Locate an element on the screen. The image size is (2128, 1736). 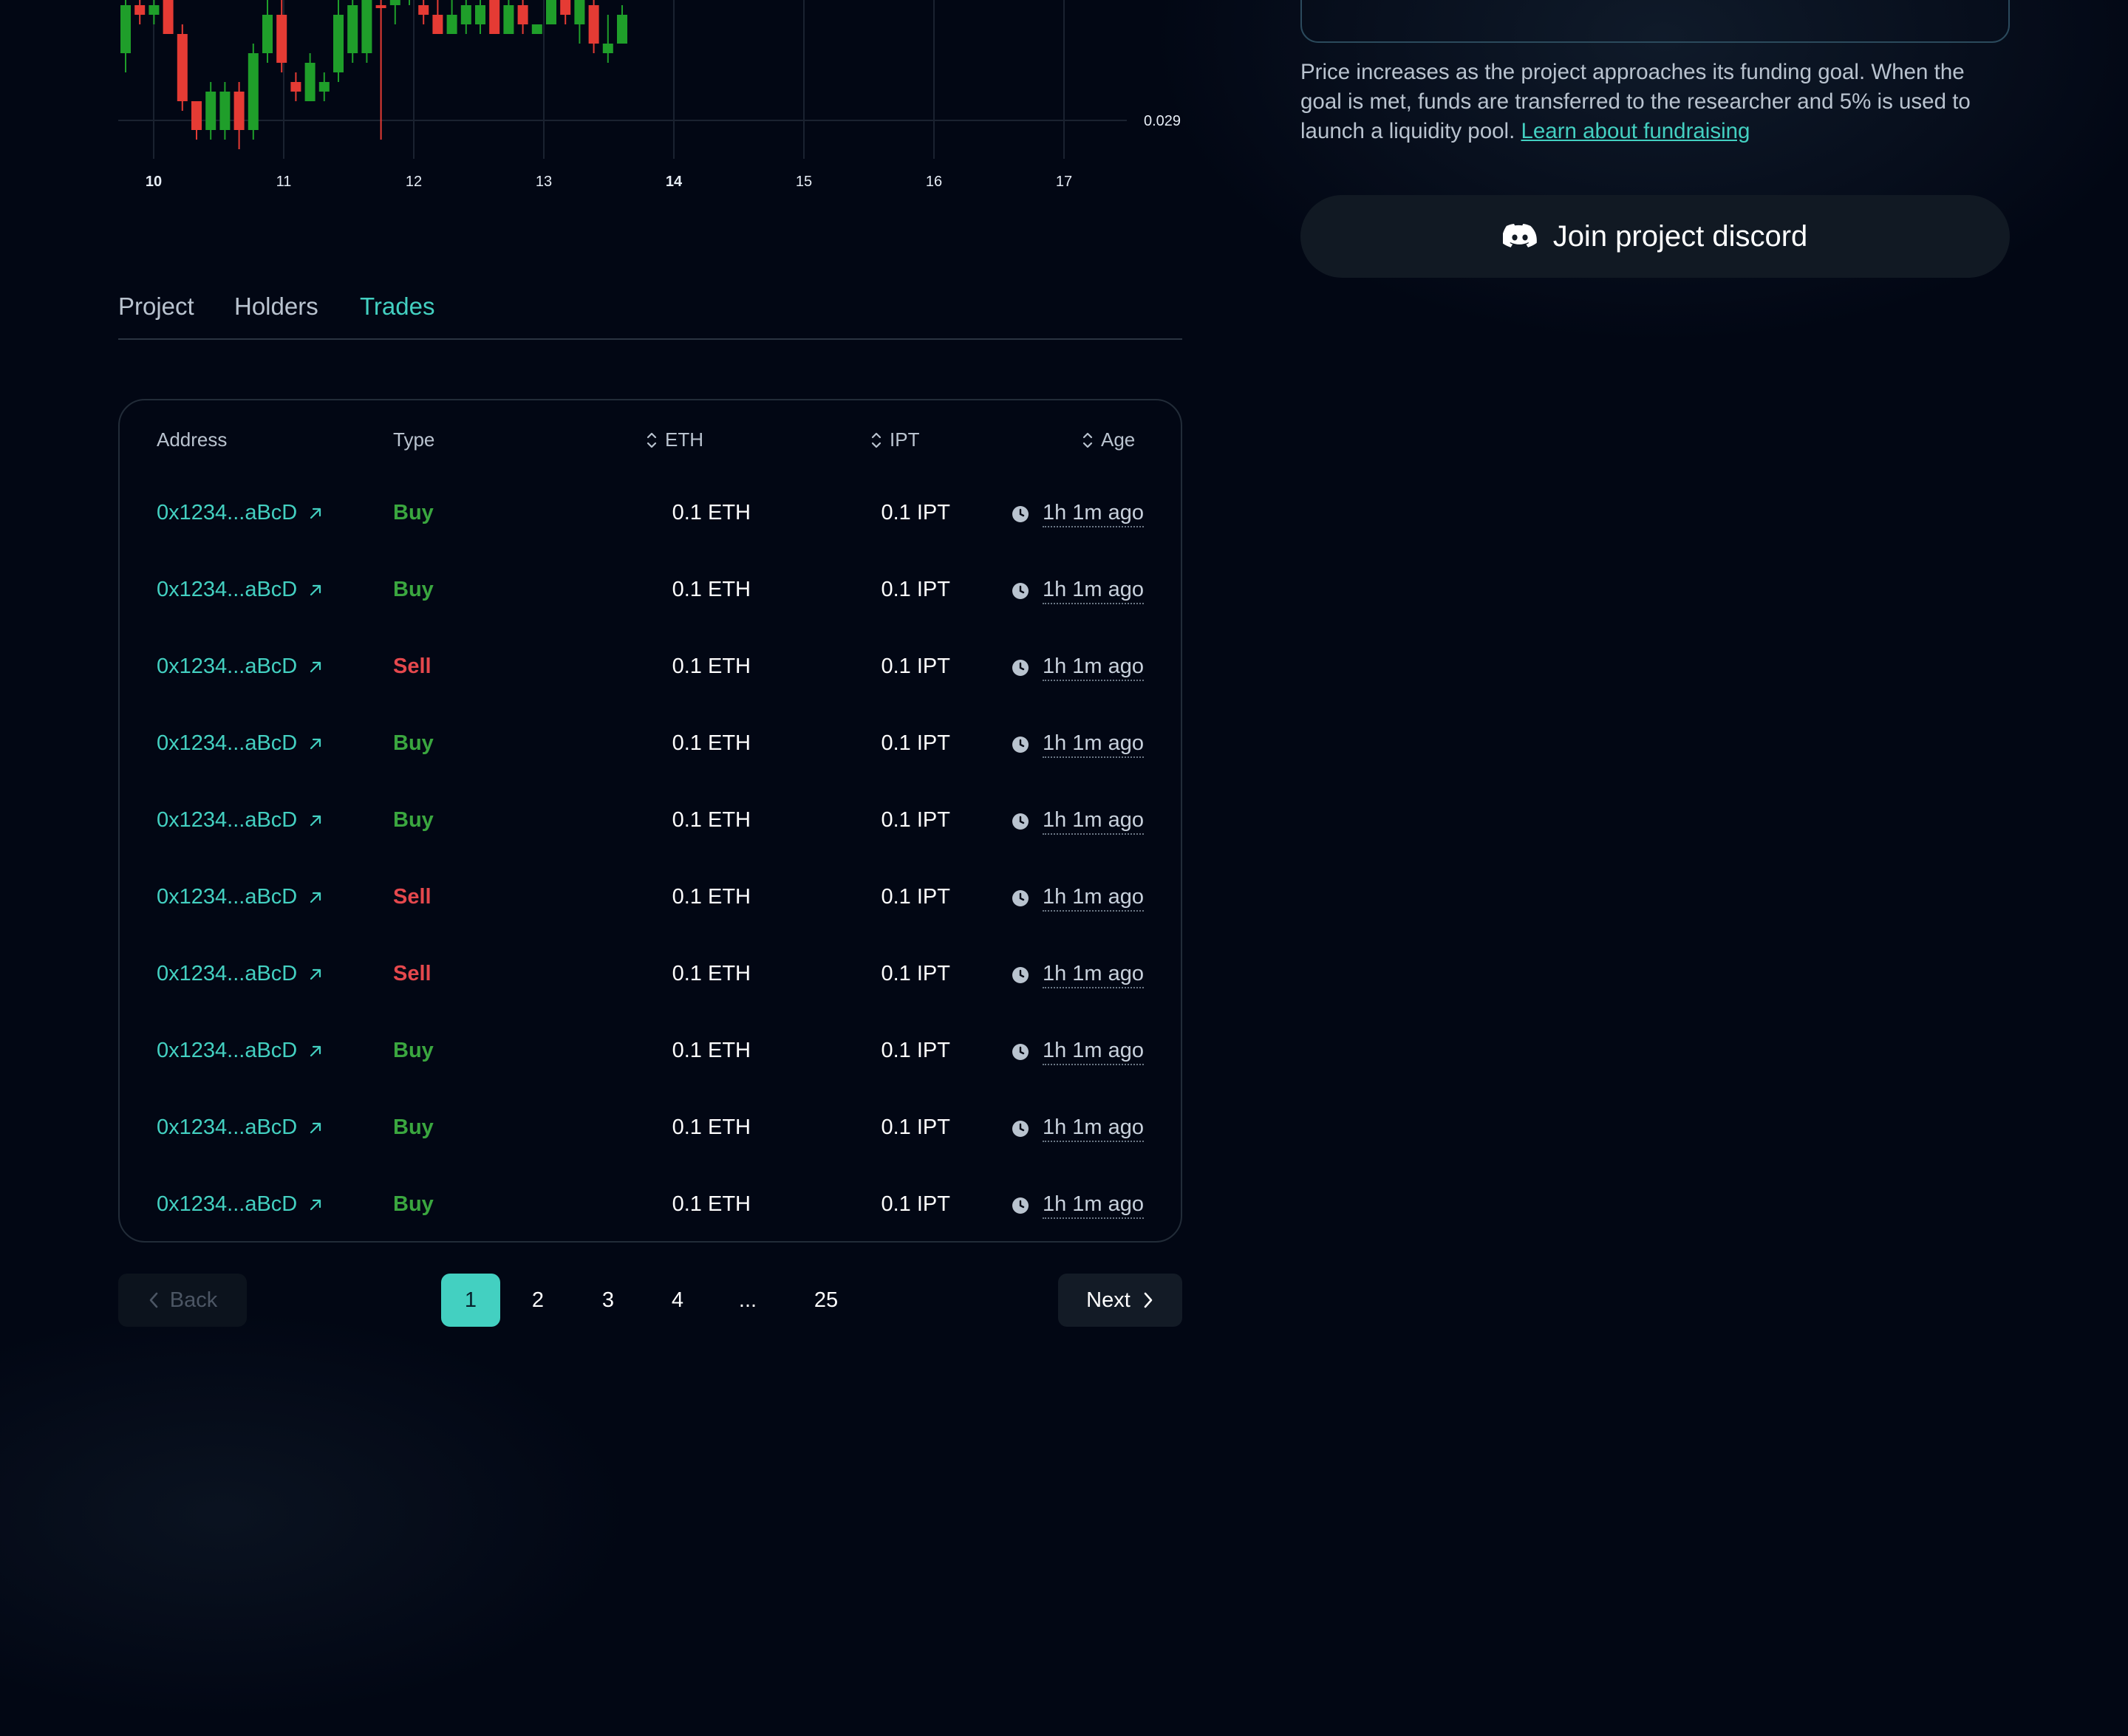
page-button-25: 25 is located at coordinates (826, 1300).